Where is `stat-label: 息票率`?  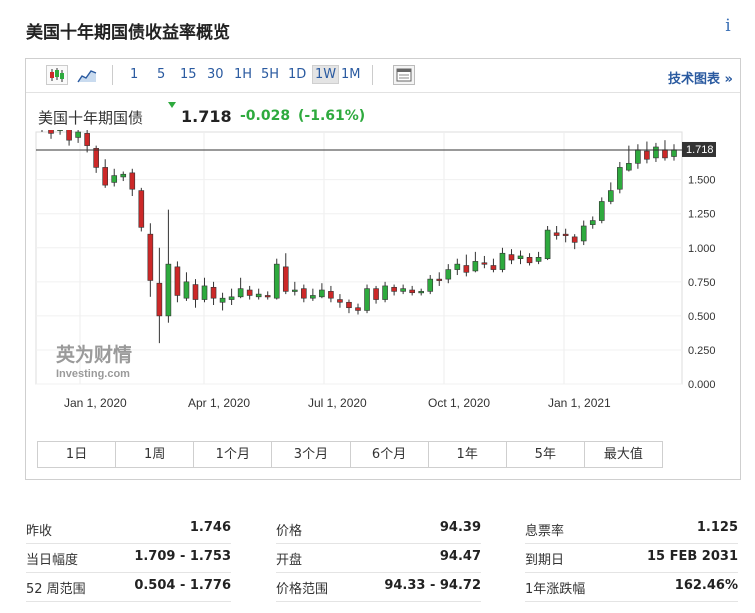
stat-label: 息票率 is located at coordinates (545, 531).